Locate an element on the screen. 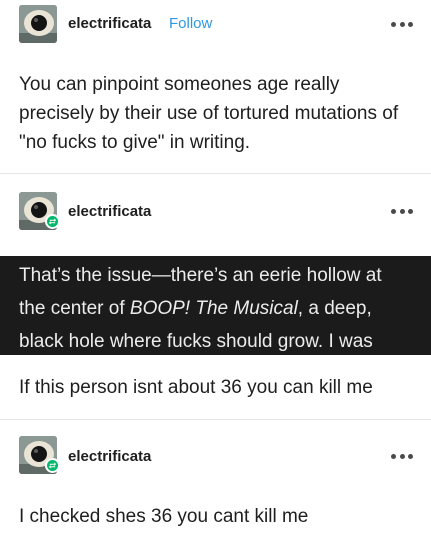  post-header-3: electrificata is located at coordinates (215, 458).